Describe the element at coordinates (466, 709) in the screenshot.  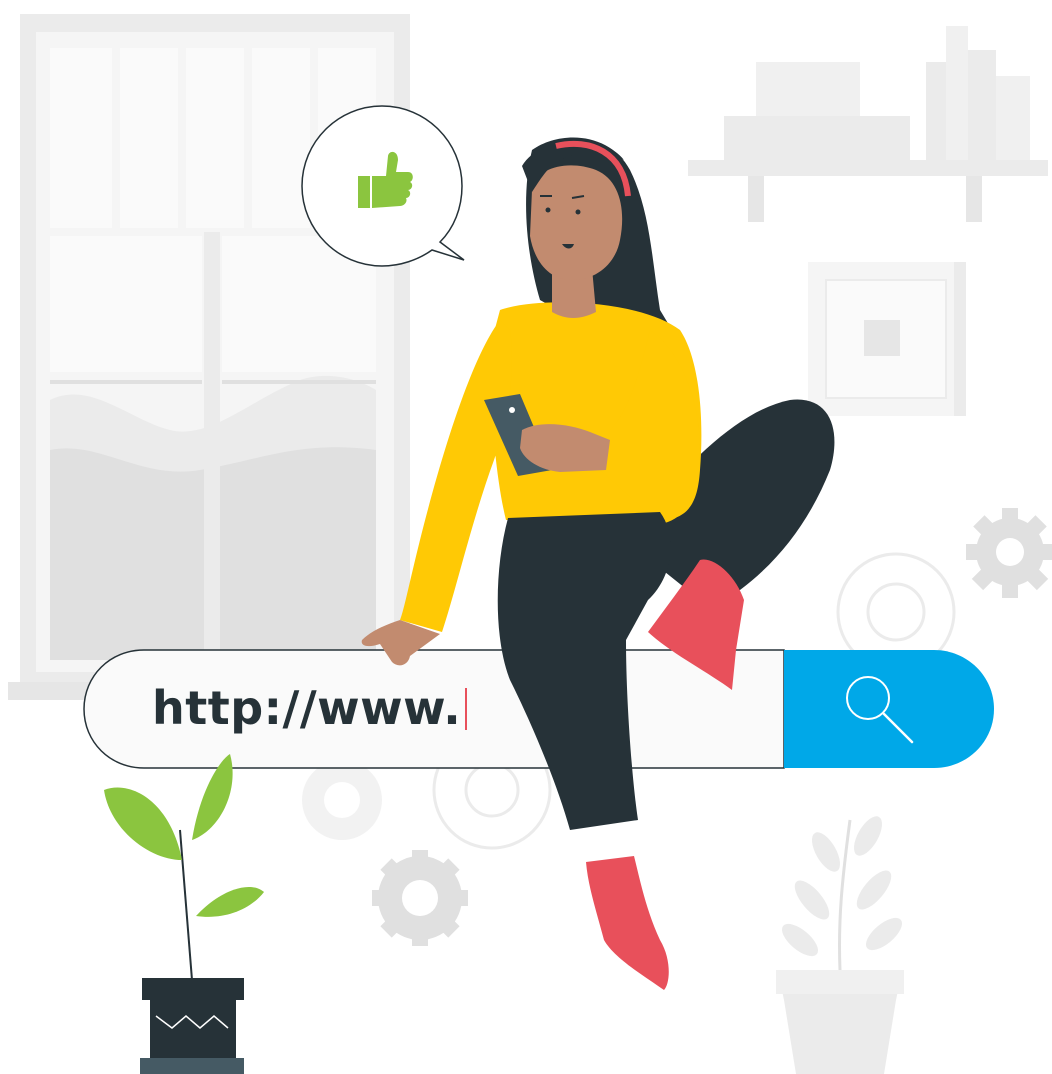
I see `text-caret` at that location.